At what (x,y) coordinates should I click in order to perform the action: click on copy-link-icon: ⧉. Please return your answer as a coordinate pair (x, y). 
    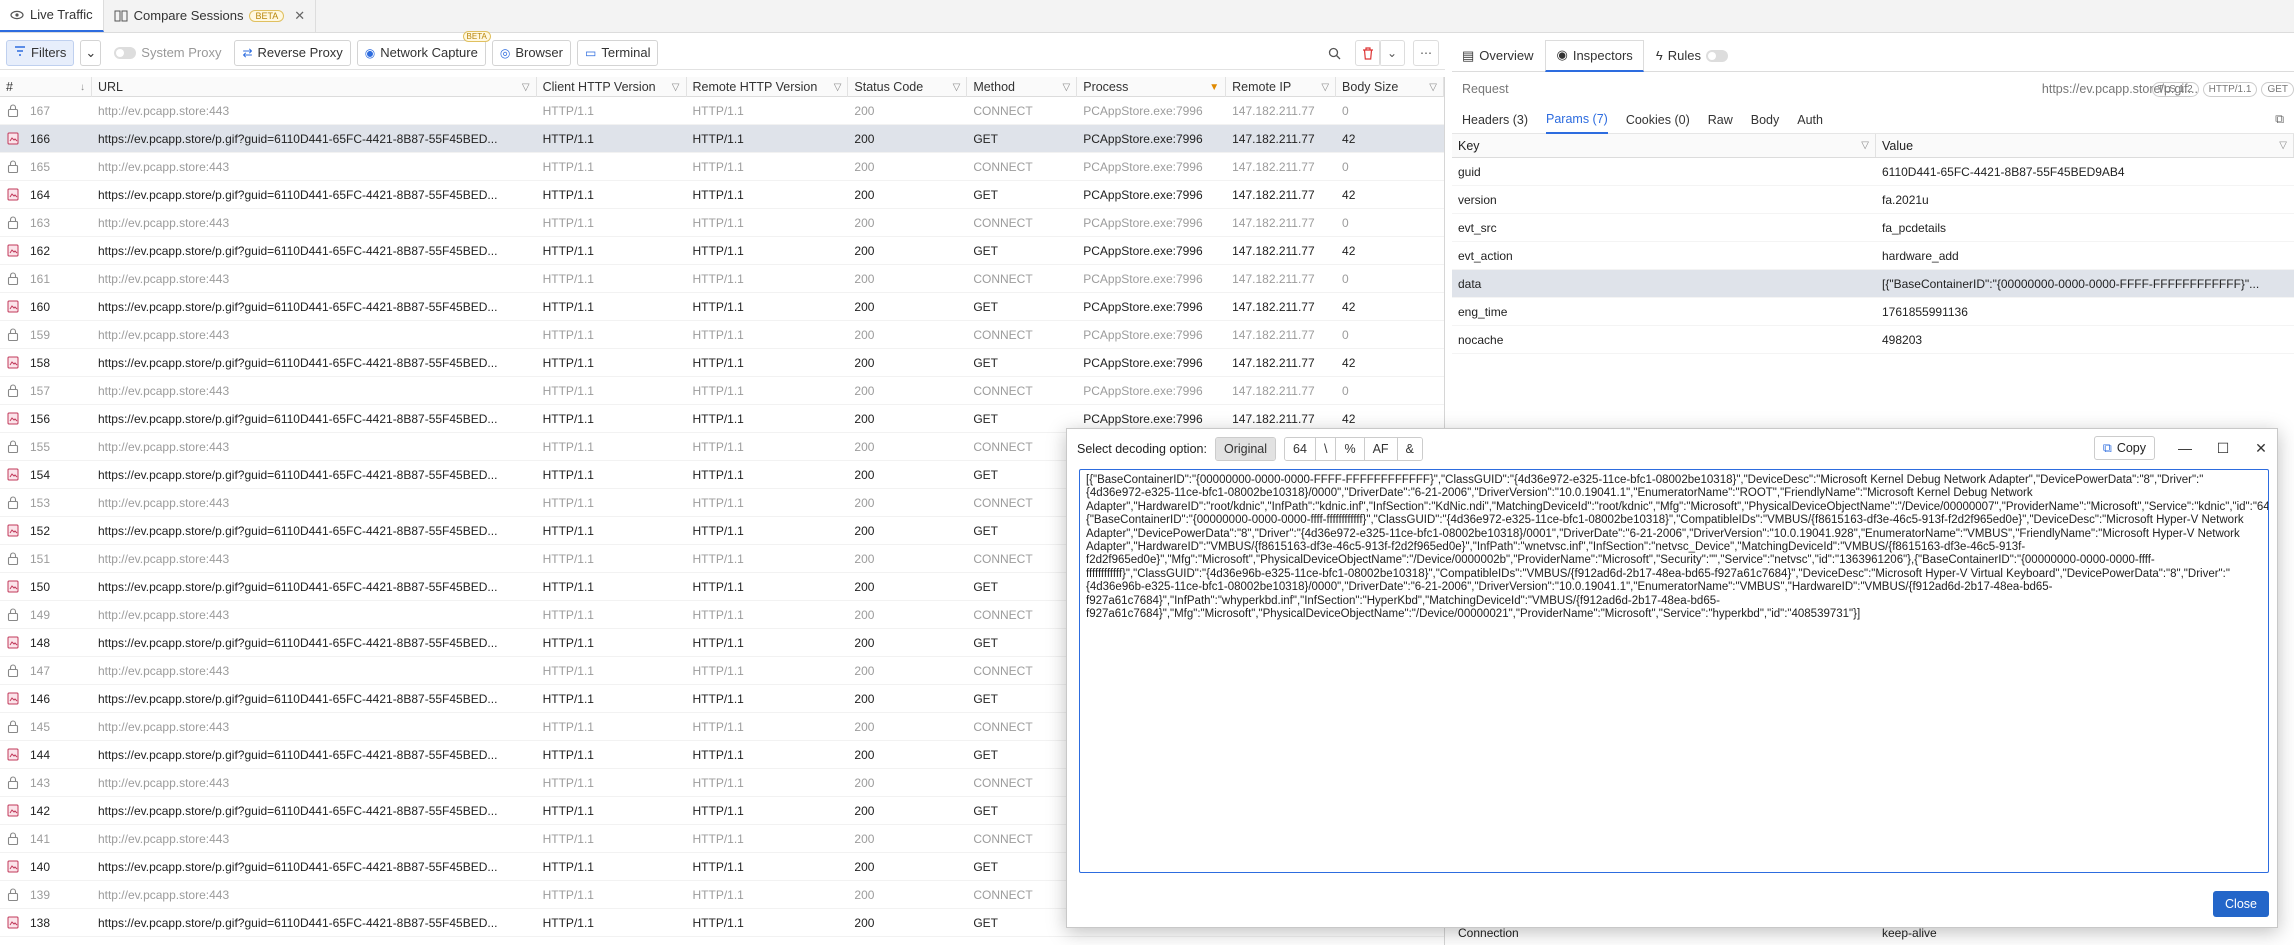
    Looking at the image, I should click on (2279, 119).